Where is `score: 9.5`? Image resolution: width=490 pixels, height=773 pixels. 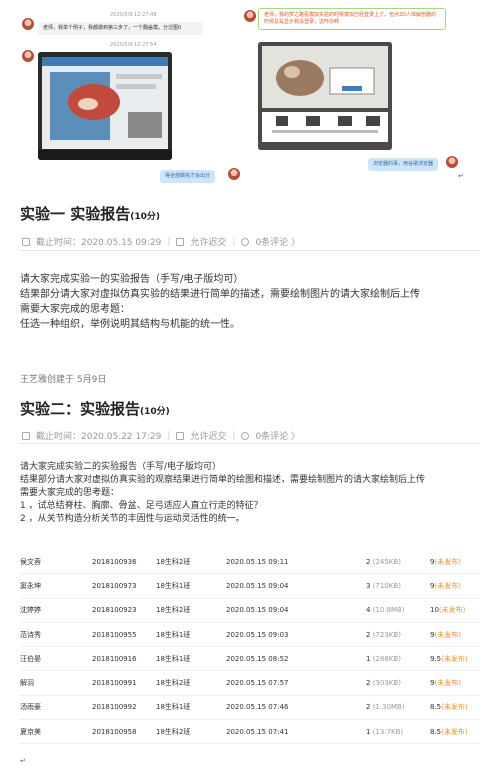
score: 9.5 is located at coordinates (436, 658).